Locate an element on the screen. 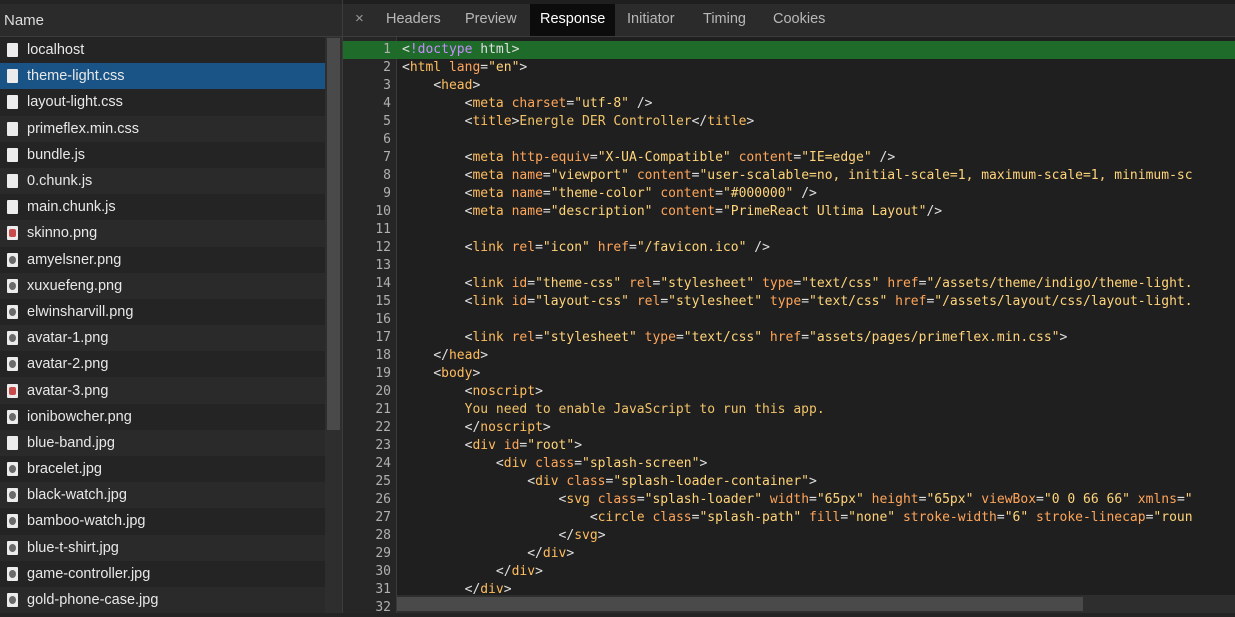 This screenshot has width=1235, height=617. line-number: 18 is located at coordinates (383, 355).